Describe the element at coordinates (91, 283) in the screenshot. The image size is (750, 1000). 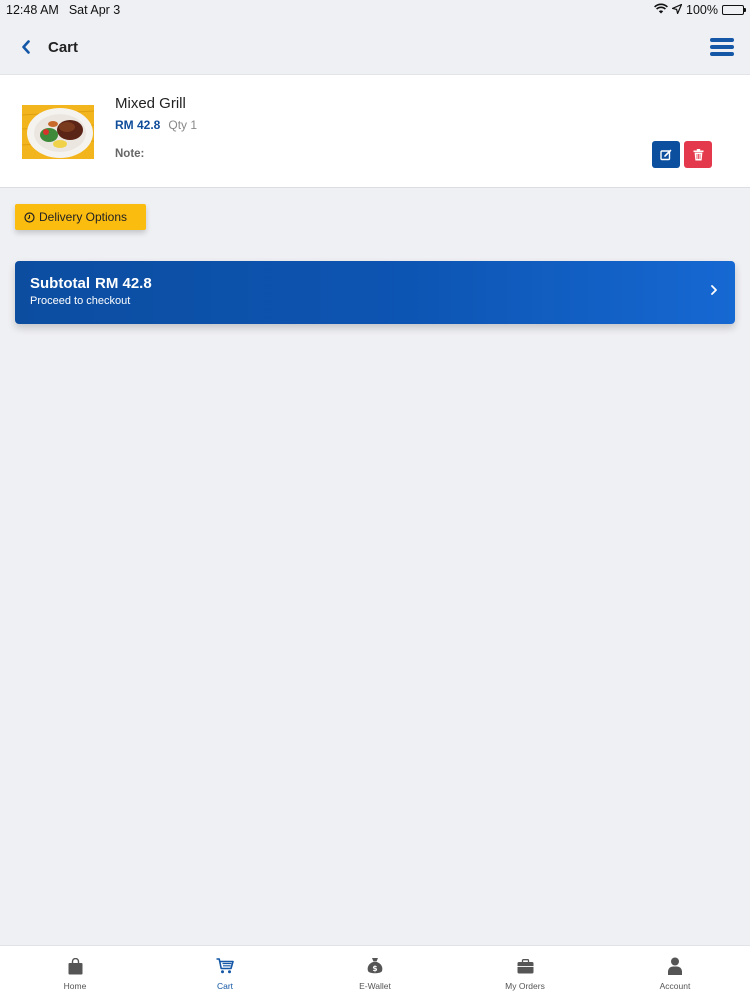
I see `subtotal-line: Subtotal RM 42.8` at that location.